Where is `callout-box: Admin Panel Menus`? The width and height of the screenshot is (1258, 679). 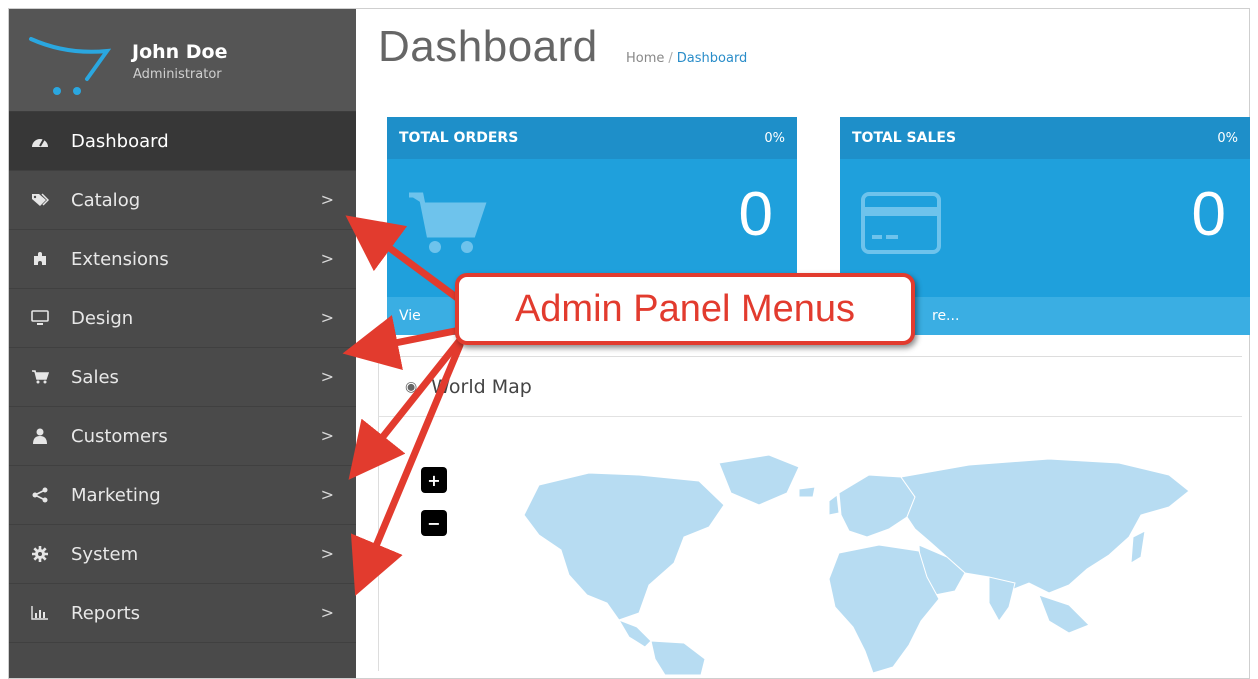
callout-box: Admin Panel Menus is located at coordinates (685, 309).